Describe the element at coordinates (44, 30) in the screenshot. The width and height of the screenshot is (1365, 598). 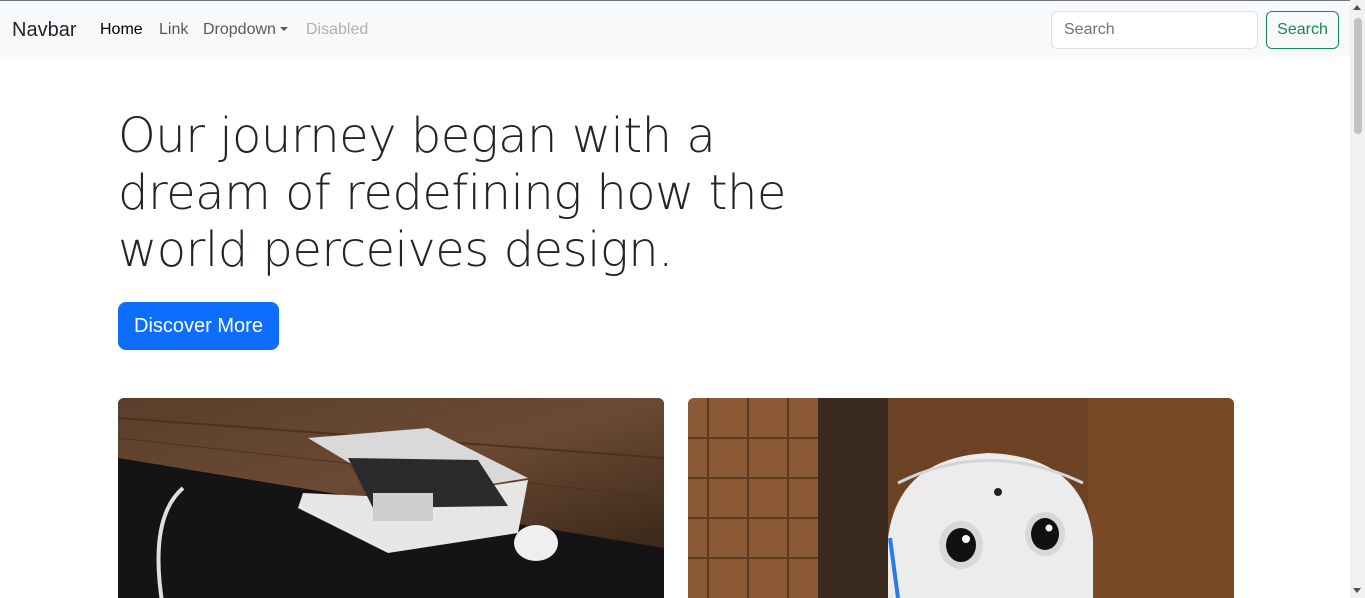
I see `navbar-brand: Navbar` at that location.